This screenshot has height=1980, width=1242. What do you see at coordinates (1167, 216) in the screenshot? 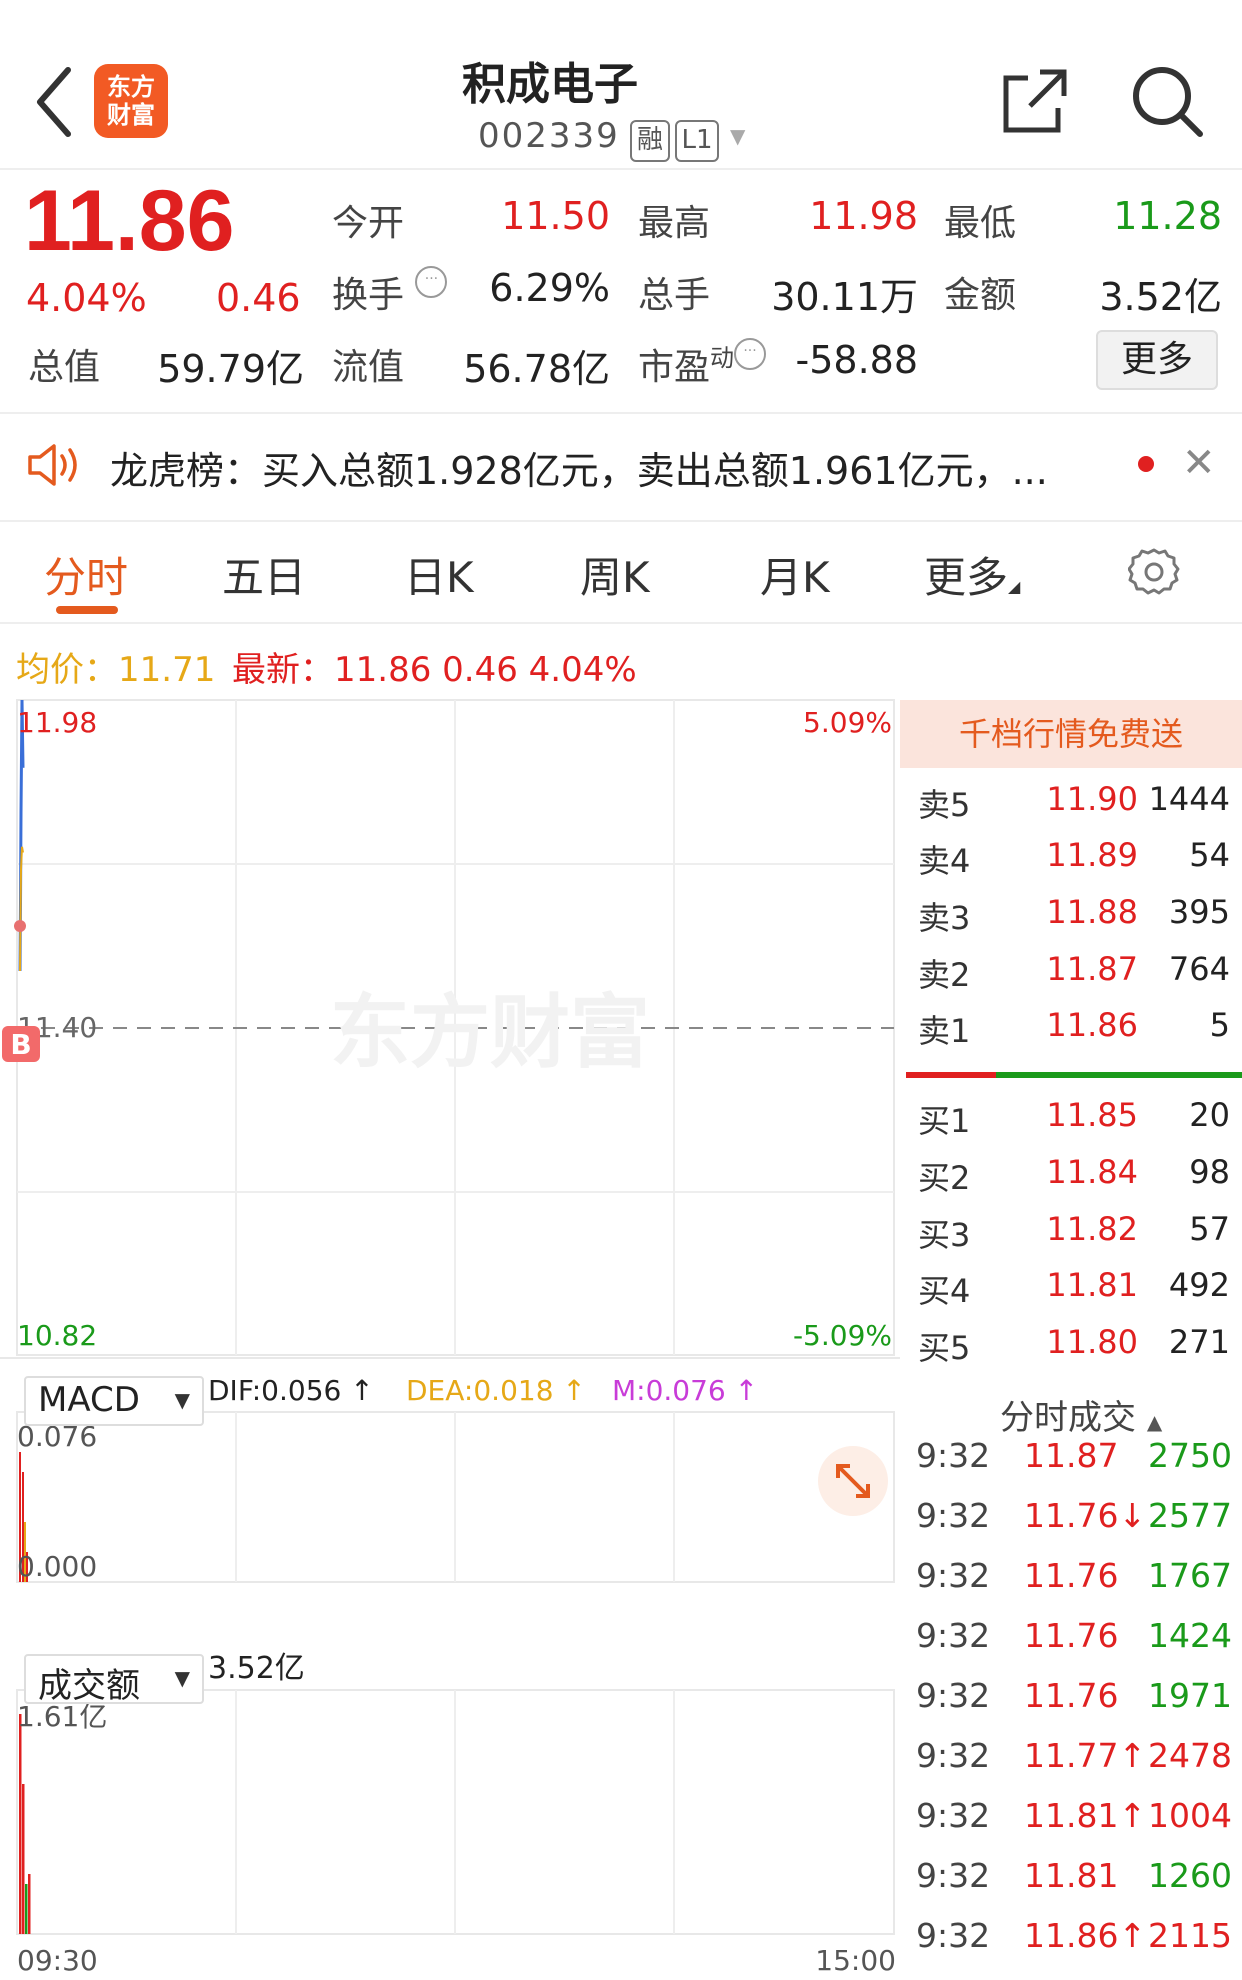
I see `low-value: 11.28` at bounding box center [1167, 216].